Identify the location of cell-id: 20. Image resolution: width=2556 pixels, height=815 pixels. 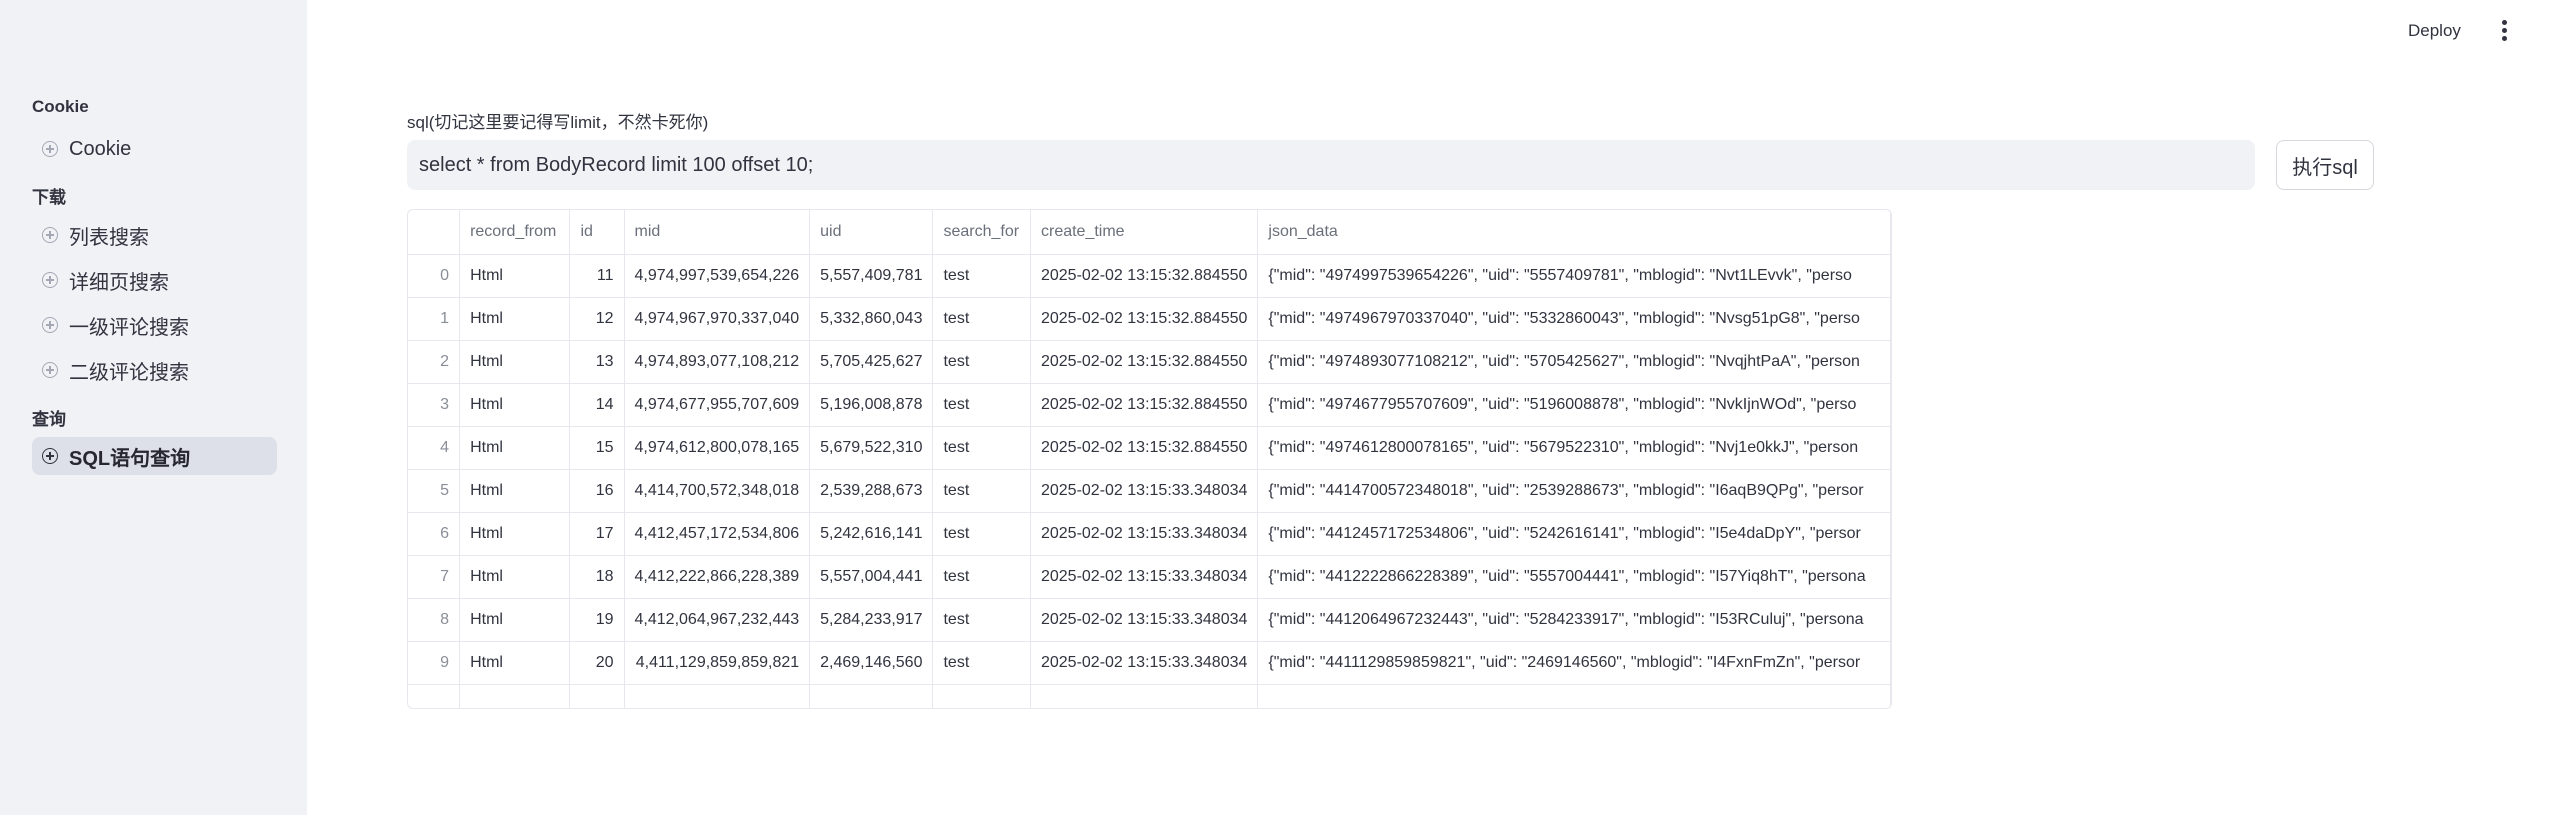
(597, 663).